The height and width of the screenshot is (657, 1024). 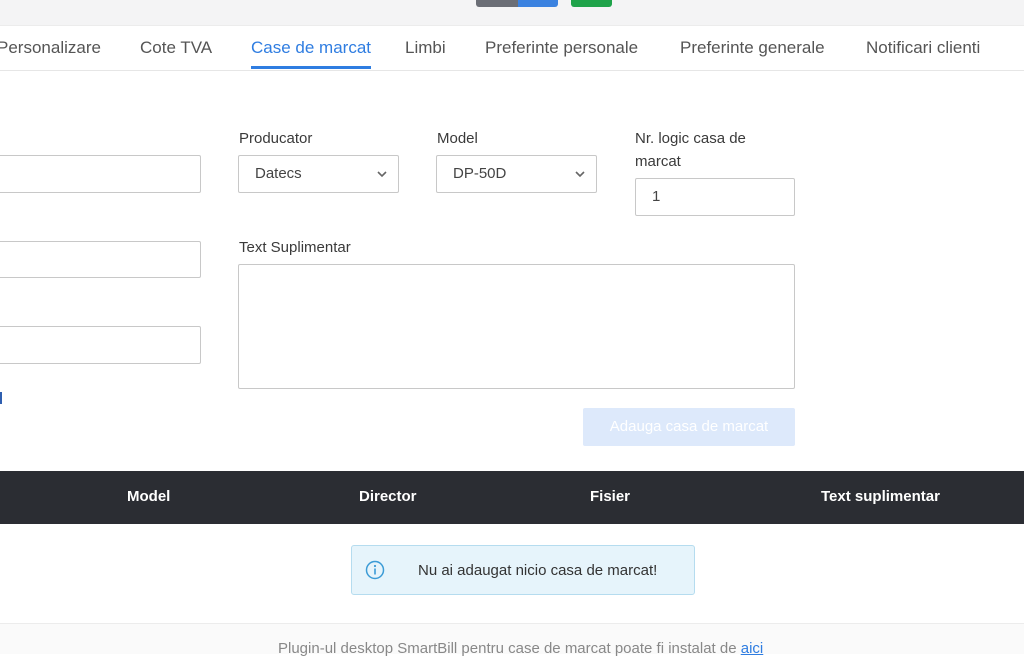 I want to click on text-suplimentar-textarea, so click(x=516, y=326).